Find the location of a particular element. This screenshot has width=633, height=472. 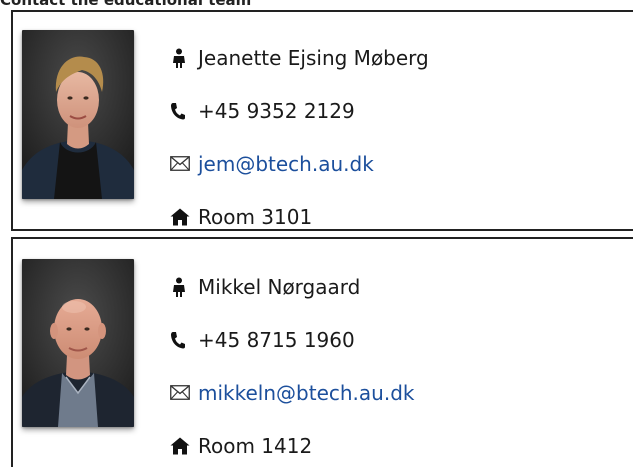

contact-name-row: Jeanette Ejsing Møberg is located at coordinates (400, 57).